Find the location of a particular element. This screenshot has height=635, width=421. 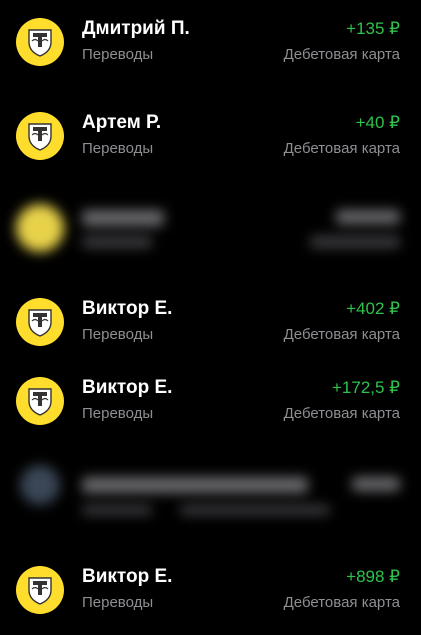

transaction-amount: +402 ₽ is located at coordinates (373, 308).